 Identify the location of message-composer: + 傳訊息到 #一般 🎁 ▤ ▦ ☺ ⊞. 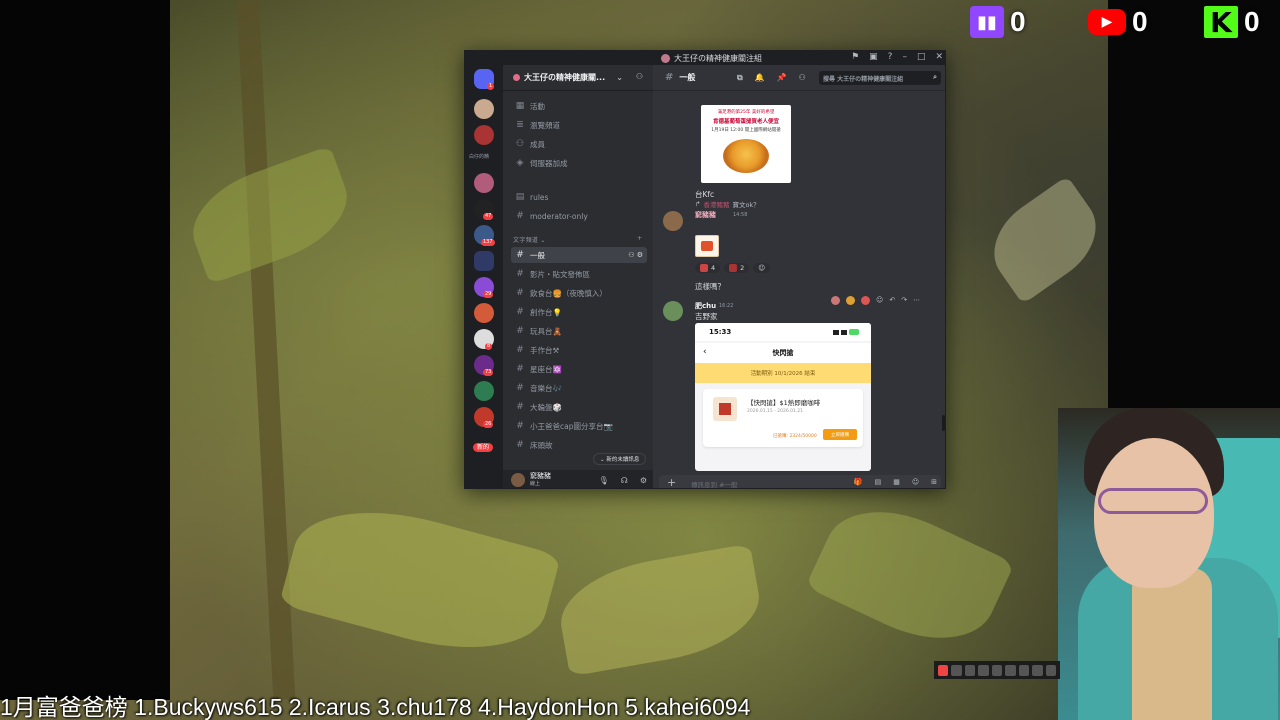
(800, 481).